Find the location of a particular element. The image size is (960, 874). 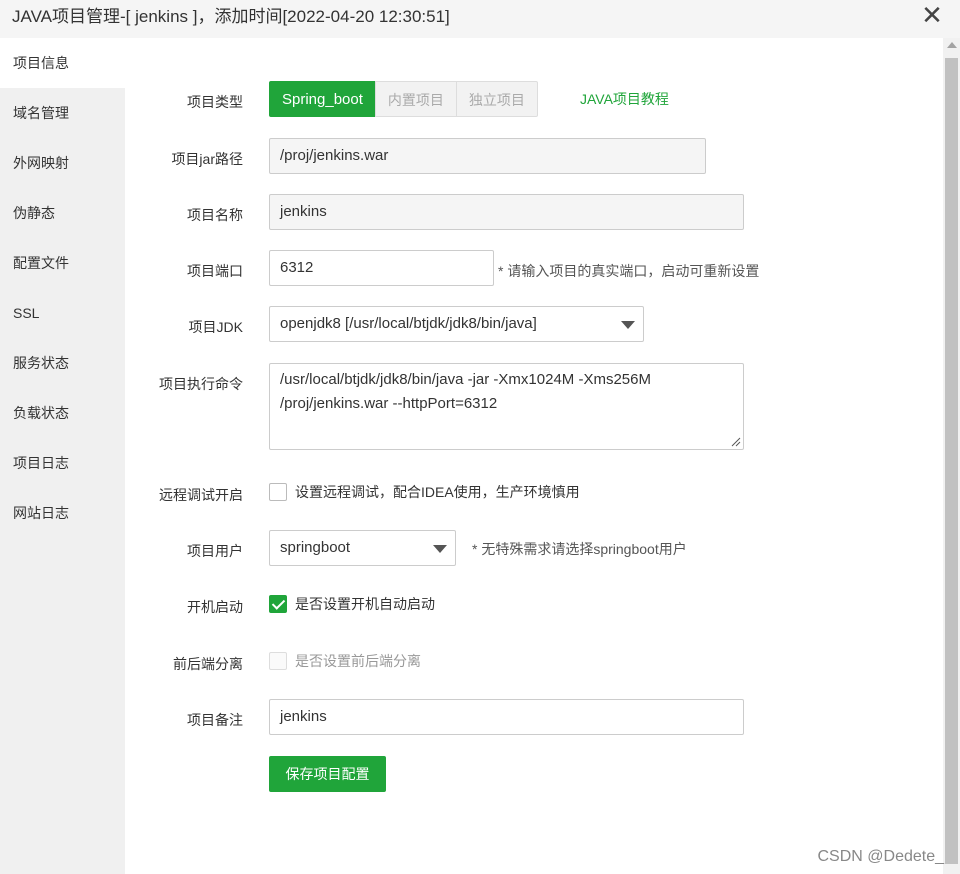

sidebar-item-domain-management: 域名管理 is located at coordinates (62, 113).